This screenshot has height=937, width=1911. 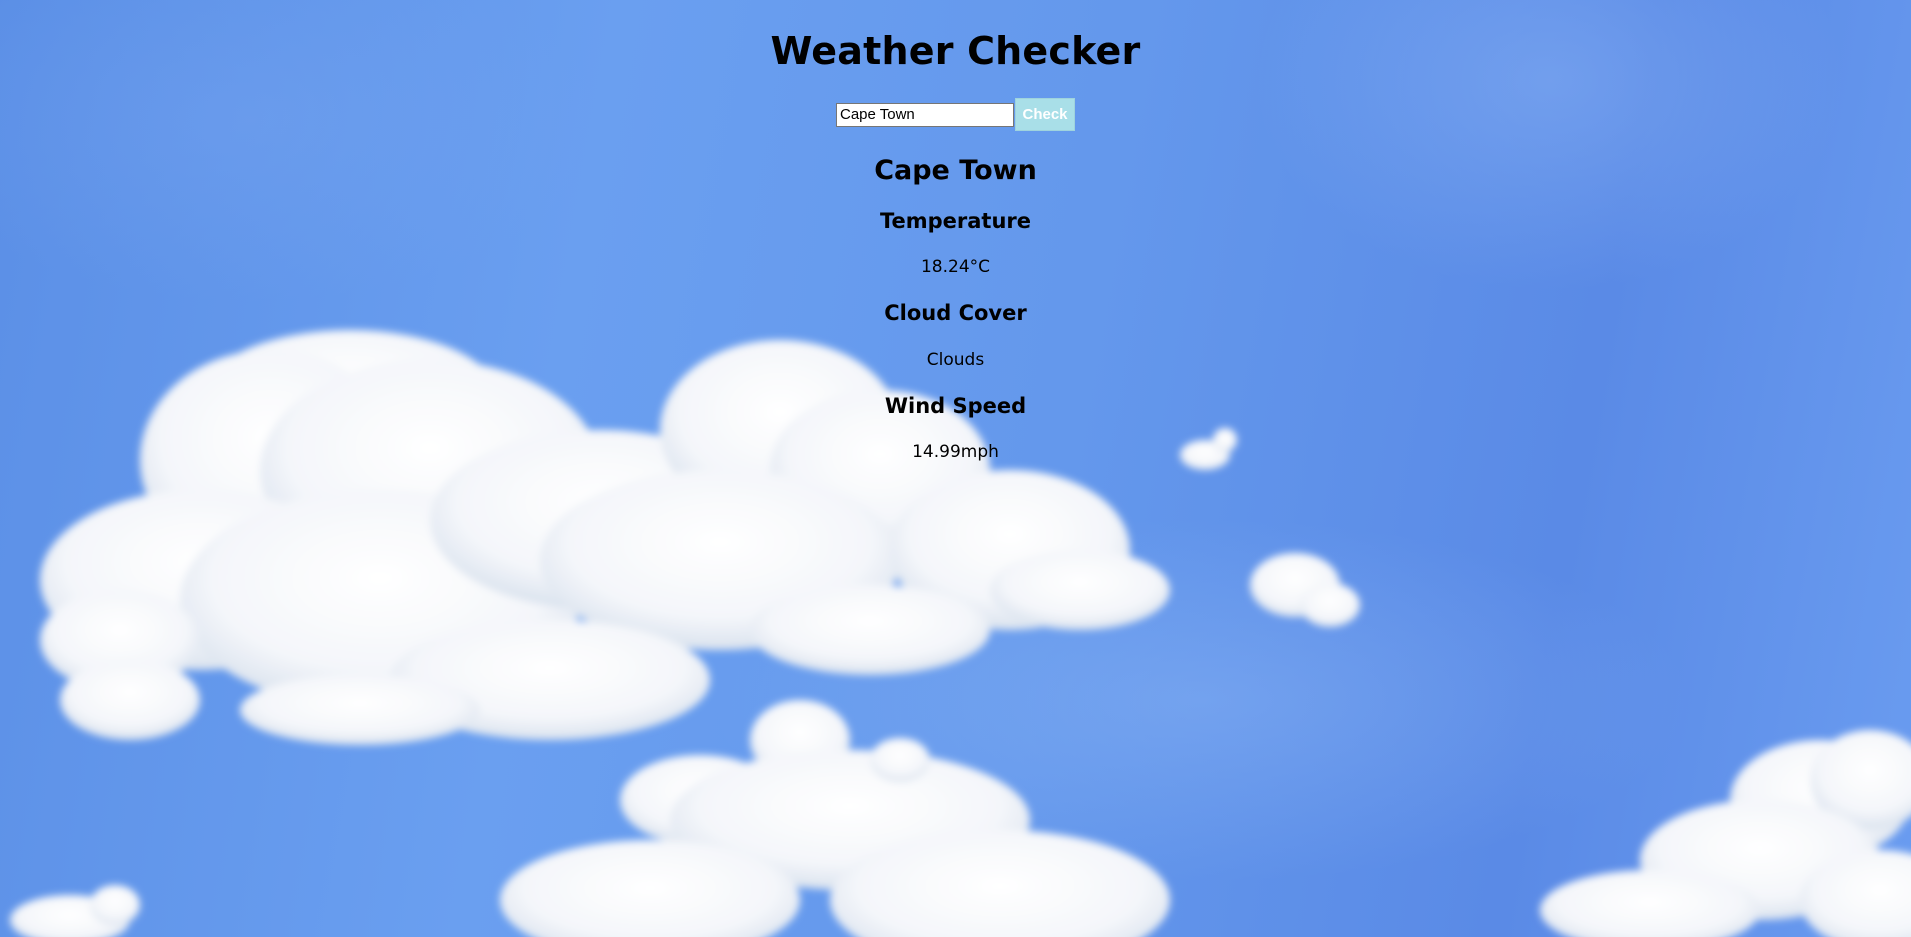 What do you see at coordinates (955, 313) in the screenshot?
I see `cloud-cover-heading: Cloud Cover` at bounding box center [955, 313].